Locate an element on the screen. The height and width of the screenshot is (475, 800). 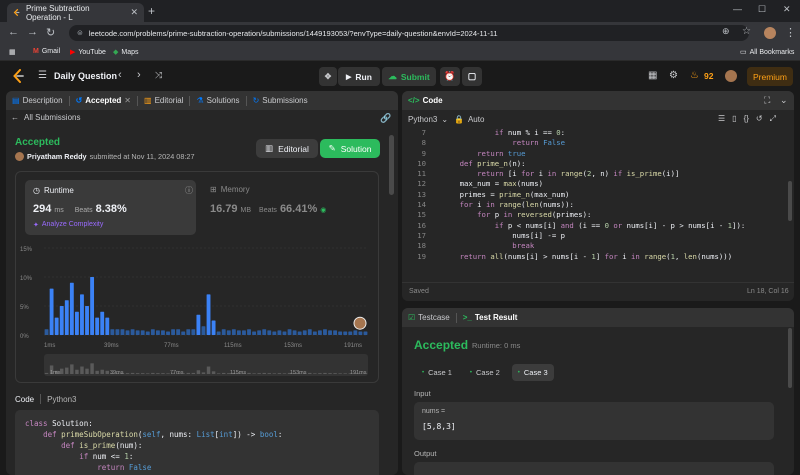
editor-scrollbar is located at coordinates (790, 201).